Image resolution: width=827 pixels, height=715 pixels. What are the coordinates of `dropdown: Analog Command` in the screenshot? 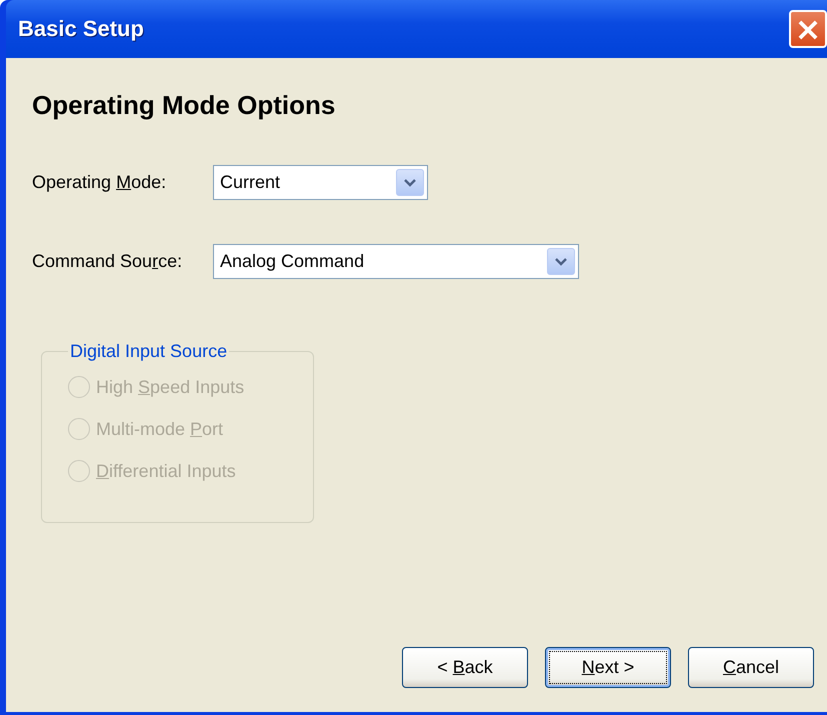 It's located at (396, 261).